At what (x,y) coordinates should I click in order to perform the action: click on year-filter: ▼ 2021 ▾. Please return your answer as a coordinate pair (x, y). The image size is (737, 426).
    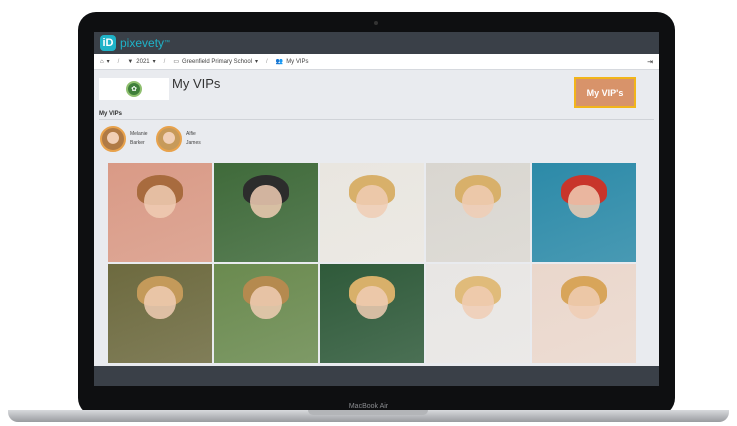
    Looking at the image, I should click on (141, 62).